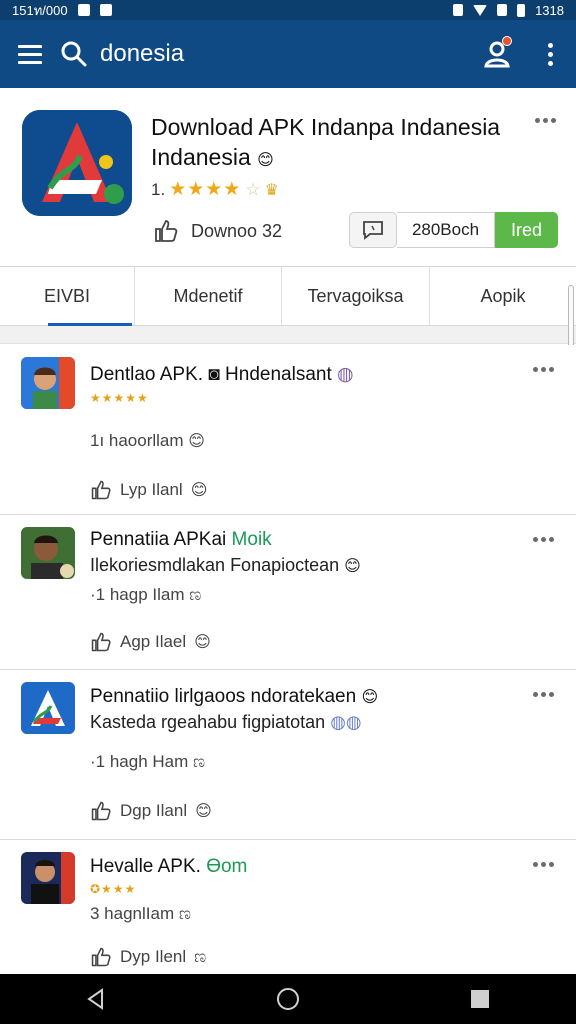  Describe the element at coordinates (502, 10) in the screenshot. I see `signal-icon` at that location.